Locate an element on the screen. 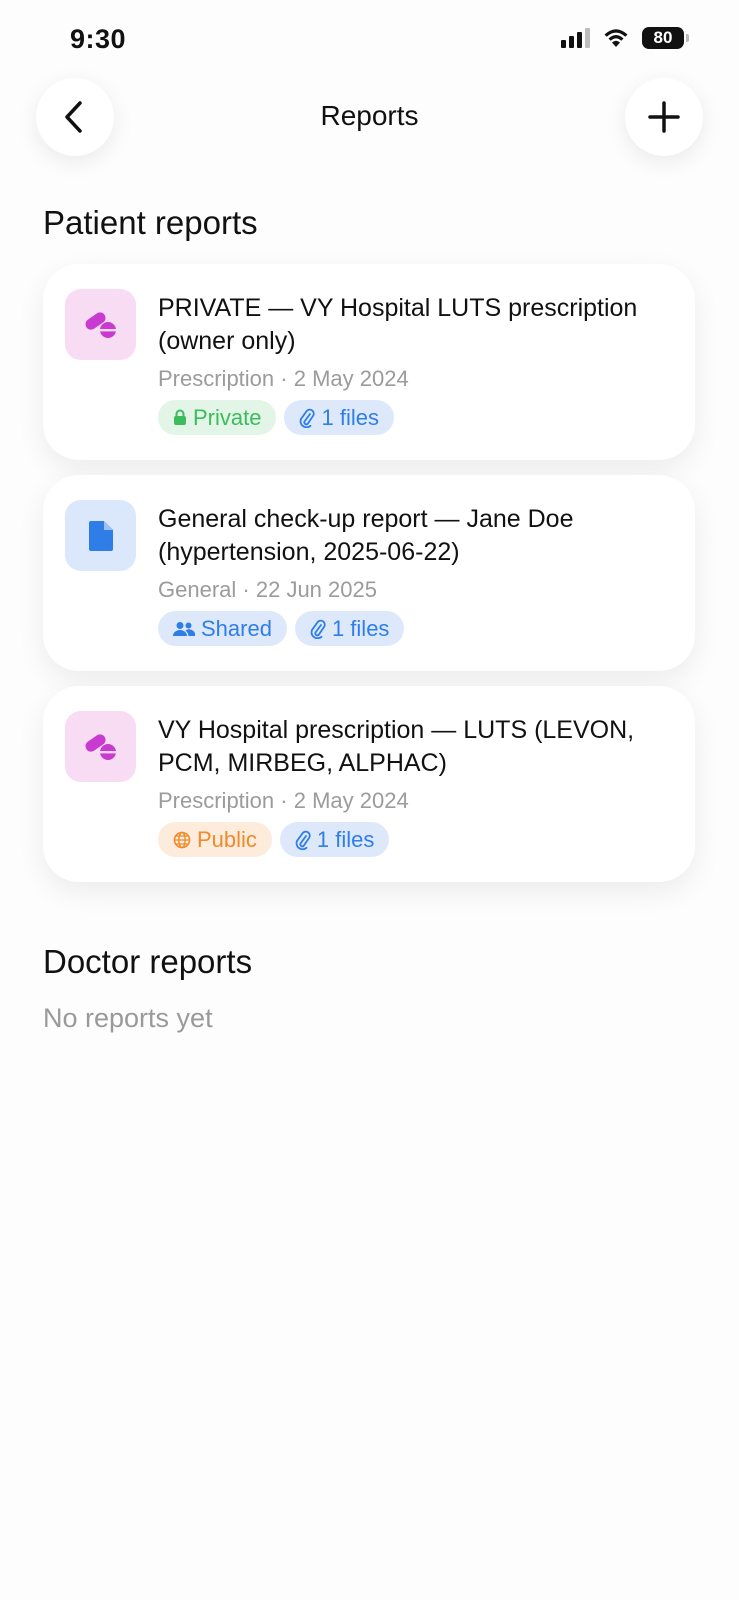 The image size is (739, 1600). report-badges: Shared 1 files is located at coordinates (281, 628).